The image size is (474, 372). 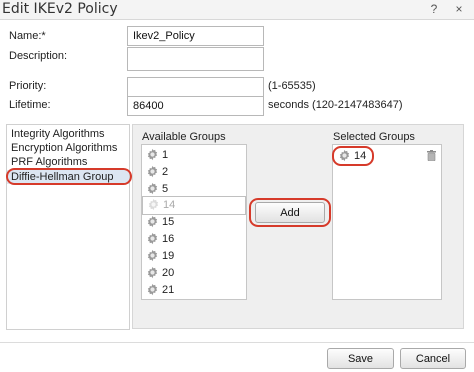 What do you see at coordinates (168, 273) in the screenshot?
I see `group-value: 20` at bounding box center [168, 273].